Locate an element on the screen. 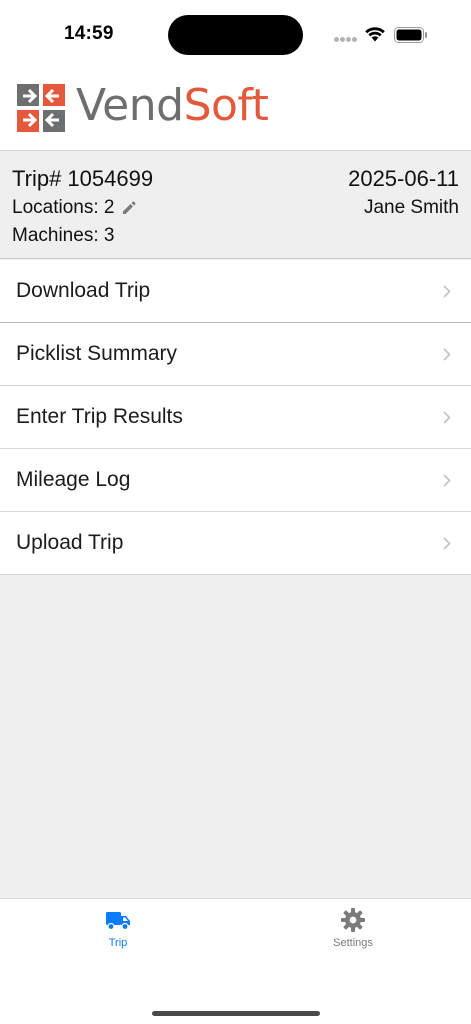 Image resolution: width=471 pixels, height=1024 pixels. menu-item-download-trip: Download Trip is located at coordinates (235, 291).